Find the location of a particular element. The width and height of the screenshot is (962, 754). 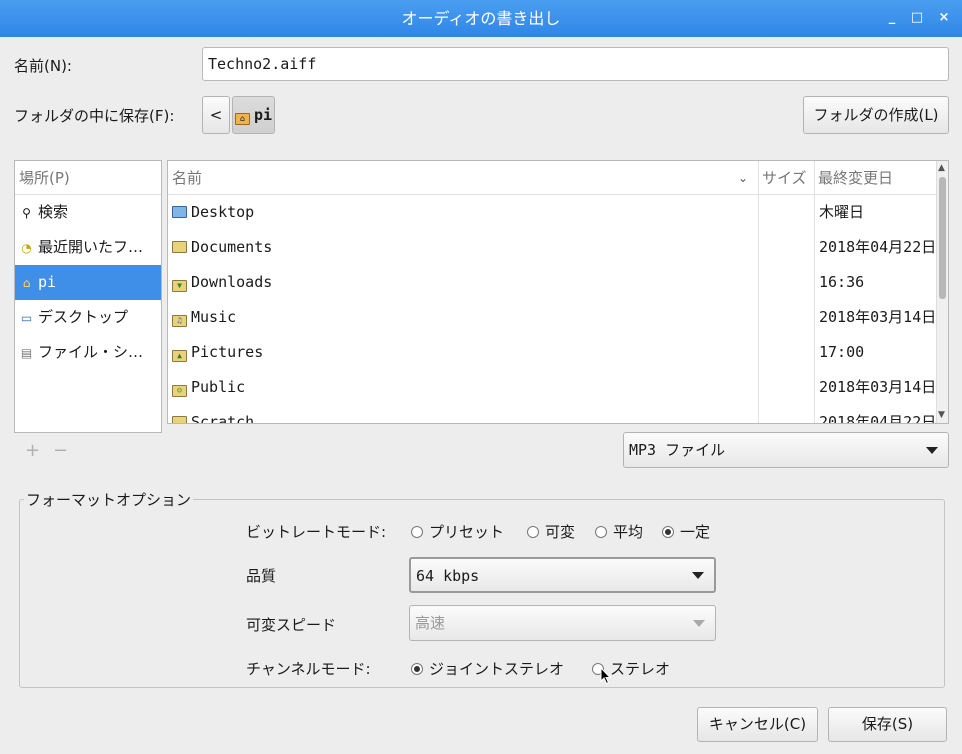

column-header-name: 名前 is located at coordinates (187, 178).